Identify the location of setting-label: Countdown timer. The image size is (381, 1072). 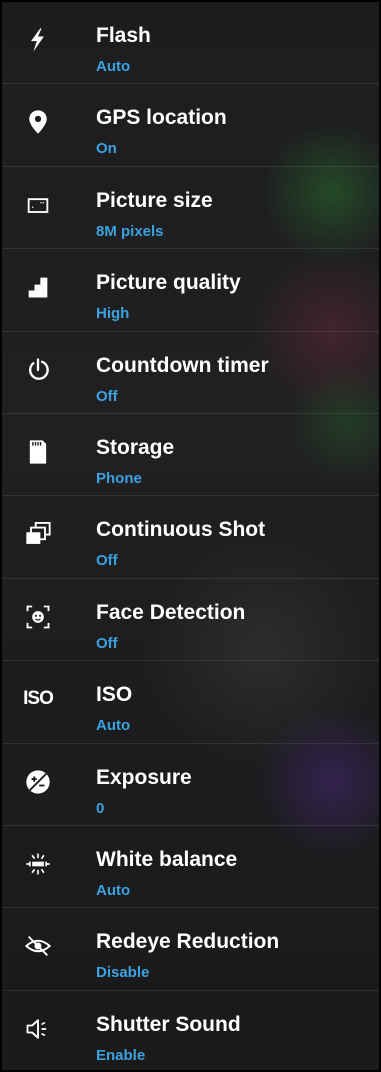
(182, 365).